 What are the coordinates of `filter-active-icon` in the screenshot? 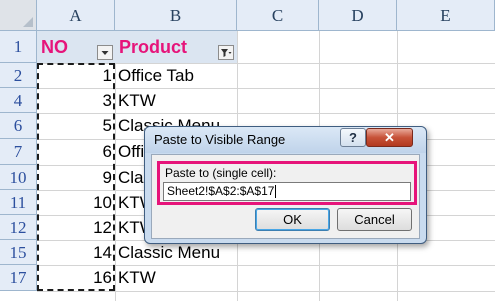 It's located at (226, 52).